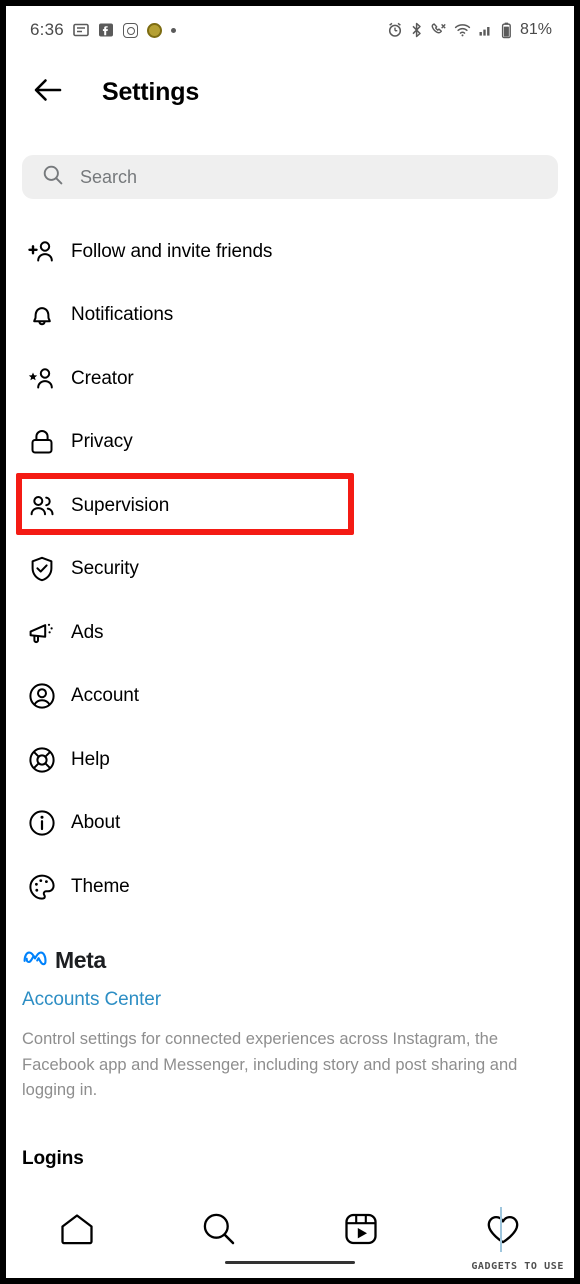  I want to click on menu-item-follow-and-invite-friends: Follow and invite friends, so click(290, 252).